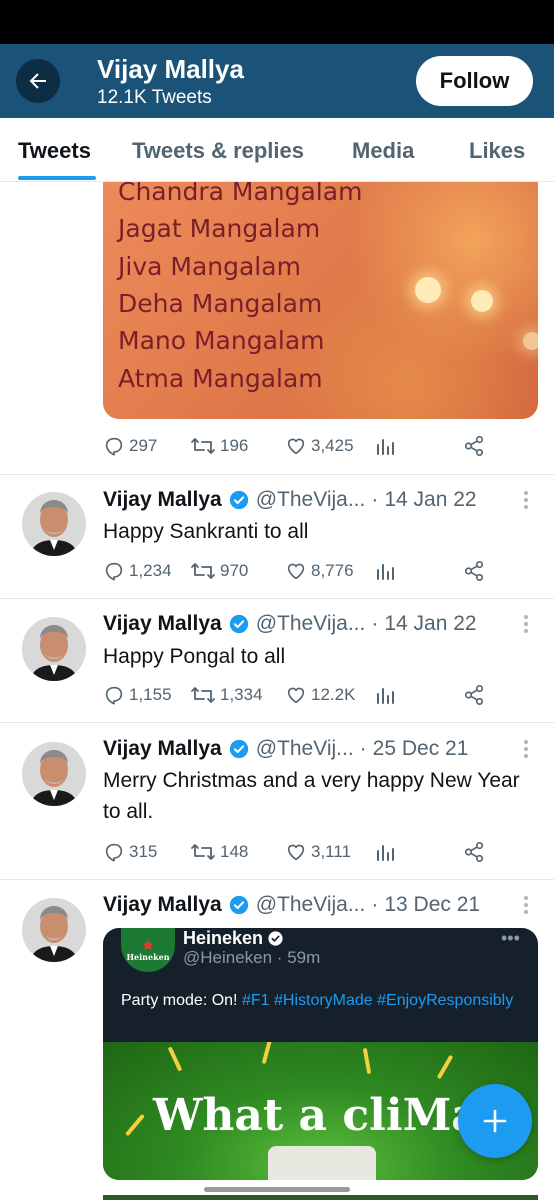 The width and height of the screenshot is (554, 1200). Describe the element at coordinates (432, 905) in the screenshot. I see `tweet-date: 13 Dec 21` at that location.